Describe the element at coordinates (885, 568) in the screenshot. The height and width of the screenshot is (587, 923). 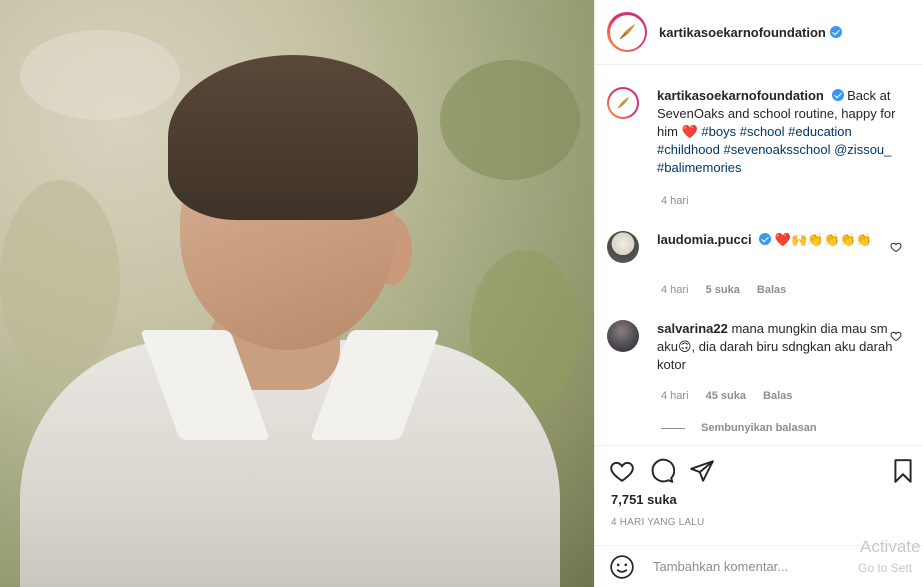
I see `activation-watermark-subtitle: Go to Sett` at that location.